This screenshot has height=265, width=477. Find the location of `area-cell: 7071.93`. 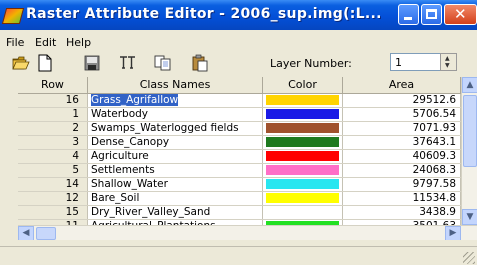

area-cell: 7071.93 is located at coordinates (402, 128).